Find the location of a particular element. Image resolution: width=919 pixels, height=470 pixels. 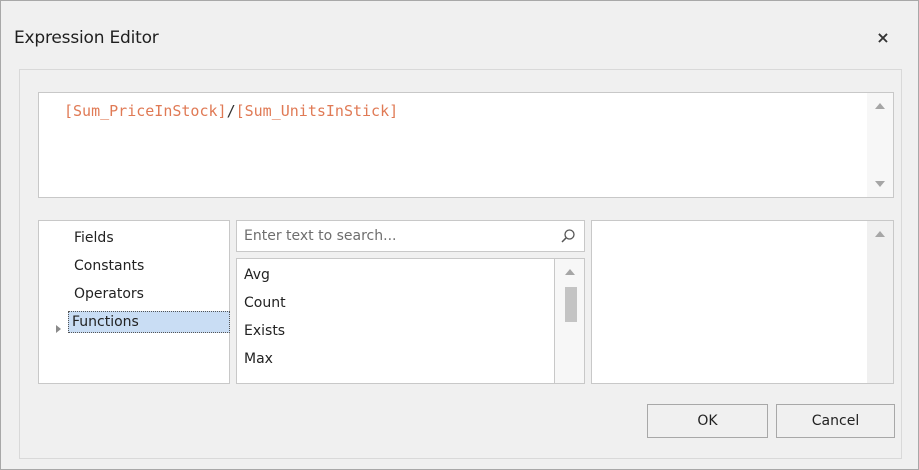

description-panel is located at coordinates (742, 302).